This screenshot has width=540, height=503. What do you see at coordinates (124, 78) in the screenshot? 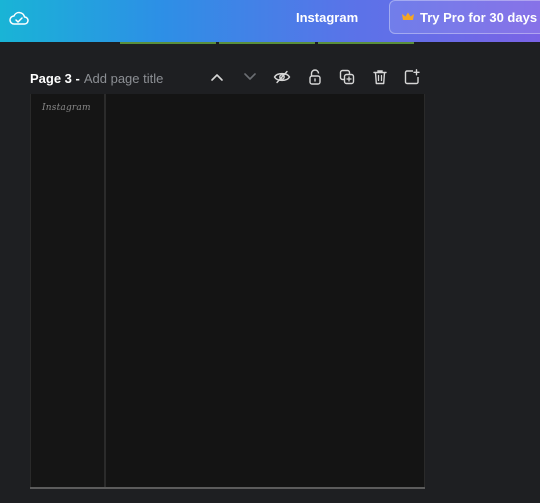
I see `page-title-input: Add page title` at bounding box center [124, 78].